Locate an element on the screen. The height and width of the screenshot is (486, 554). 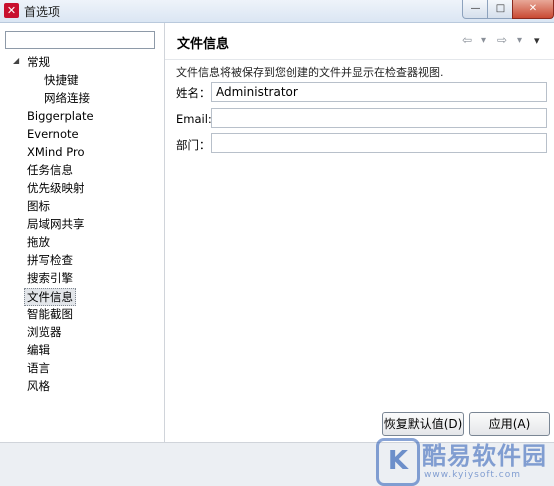
tree-item-priority-map: 优先级映射 is located at coordinates (56, 188).